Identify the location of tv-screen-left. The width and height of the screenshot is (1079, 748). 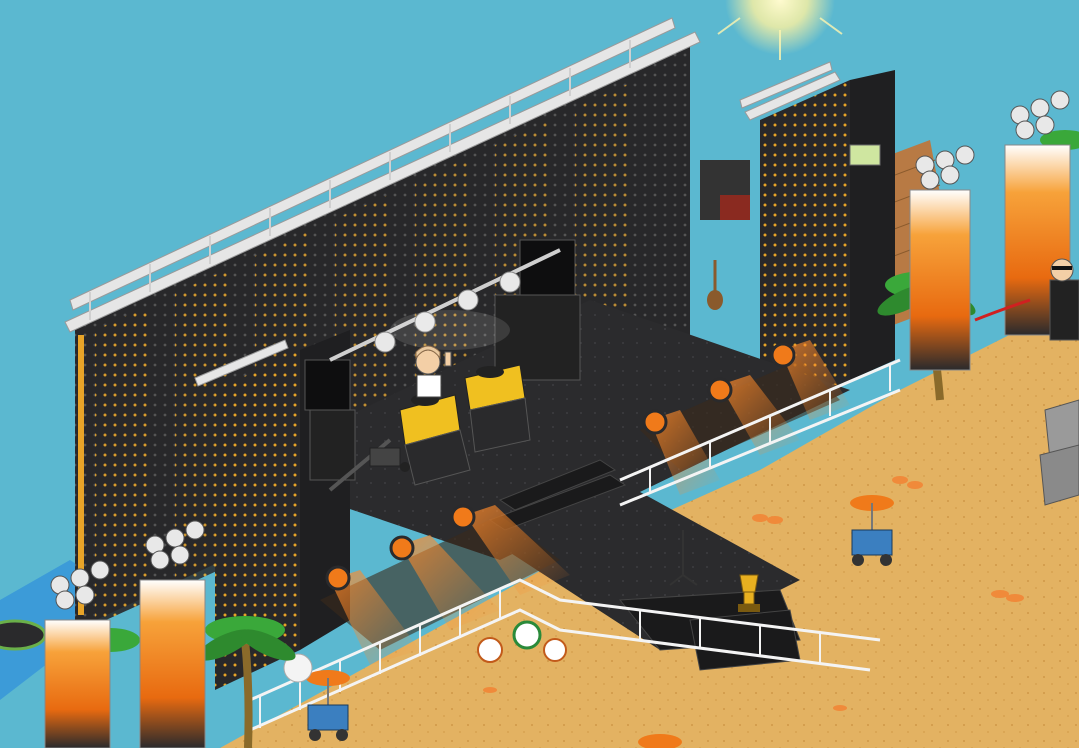
(327, 385).